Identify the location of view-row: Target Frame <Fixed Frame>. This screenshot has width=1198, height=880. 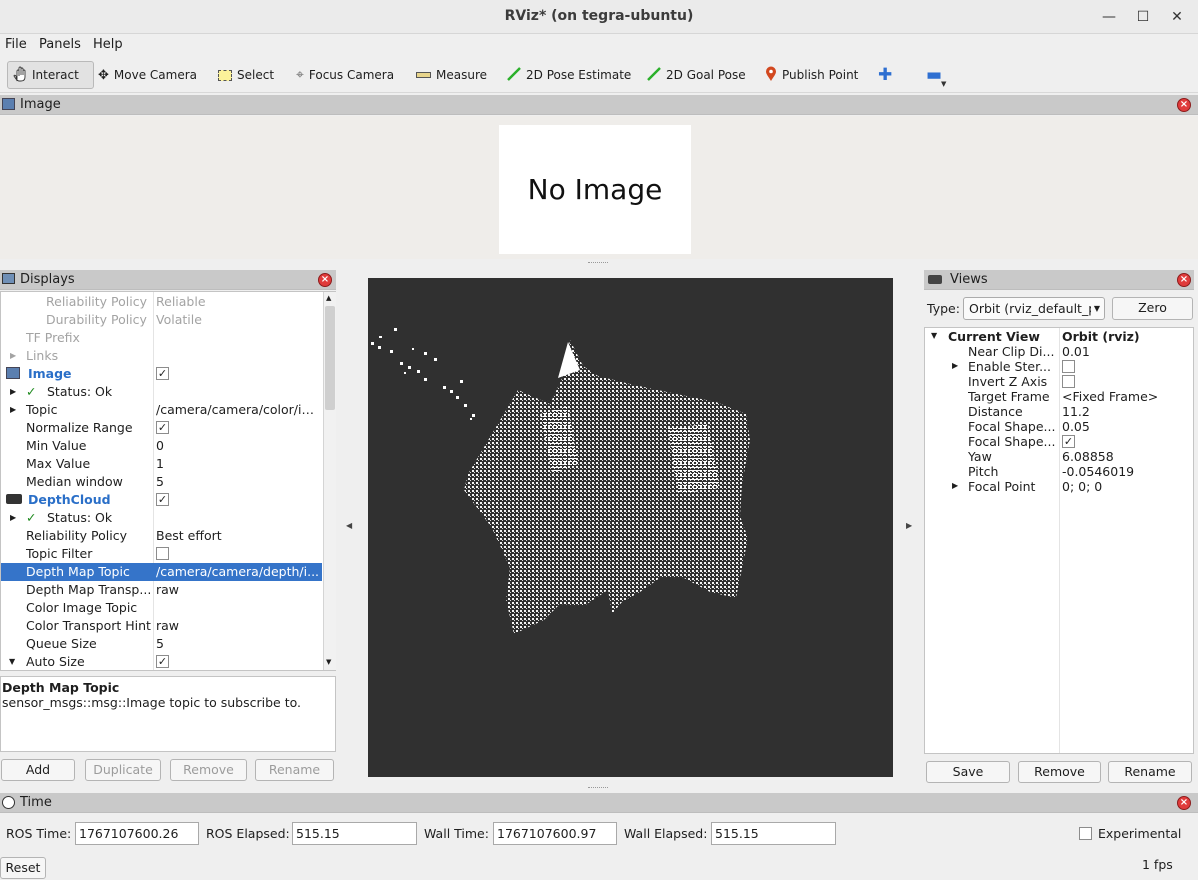
(1060, 396).